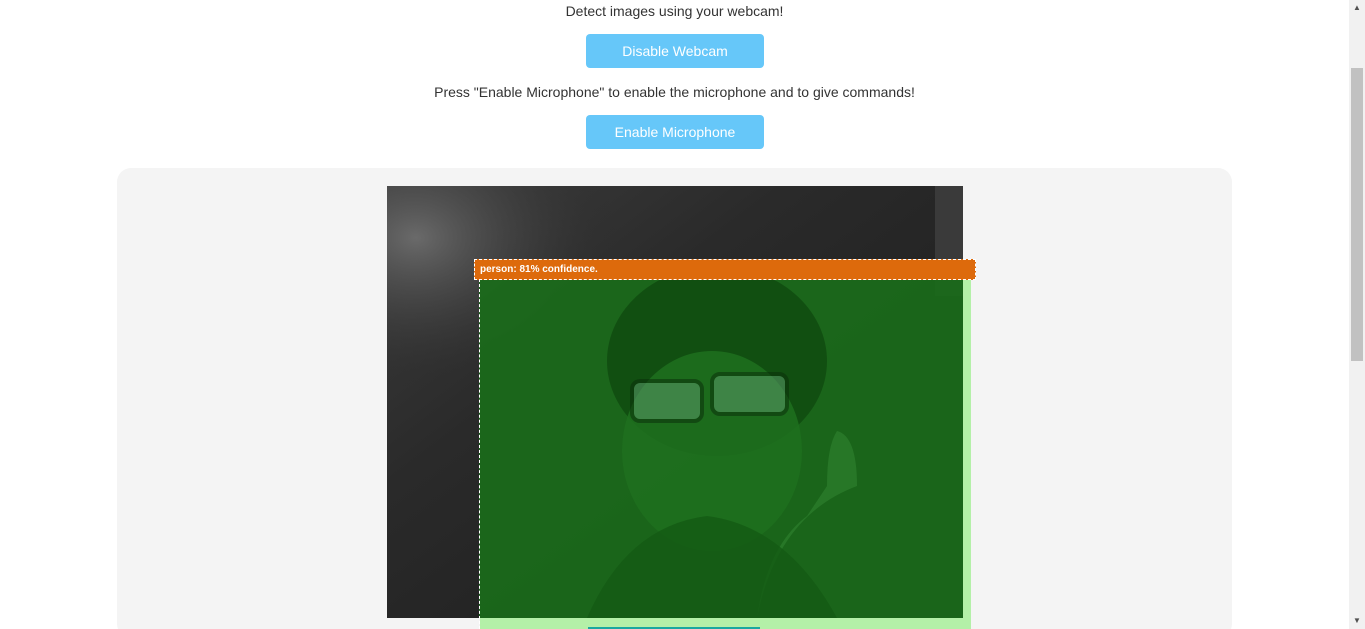 The image size is (1365, 629). What do you see at coordinates (674, 11) in the screenshot?
I see `webcam-instruction: Detect images using your webcam!` at bounding box center [674, 11].